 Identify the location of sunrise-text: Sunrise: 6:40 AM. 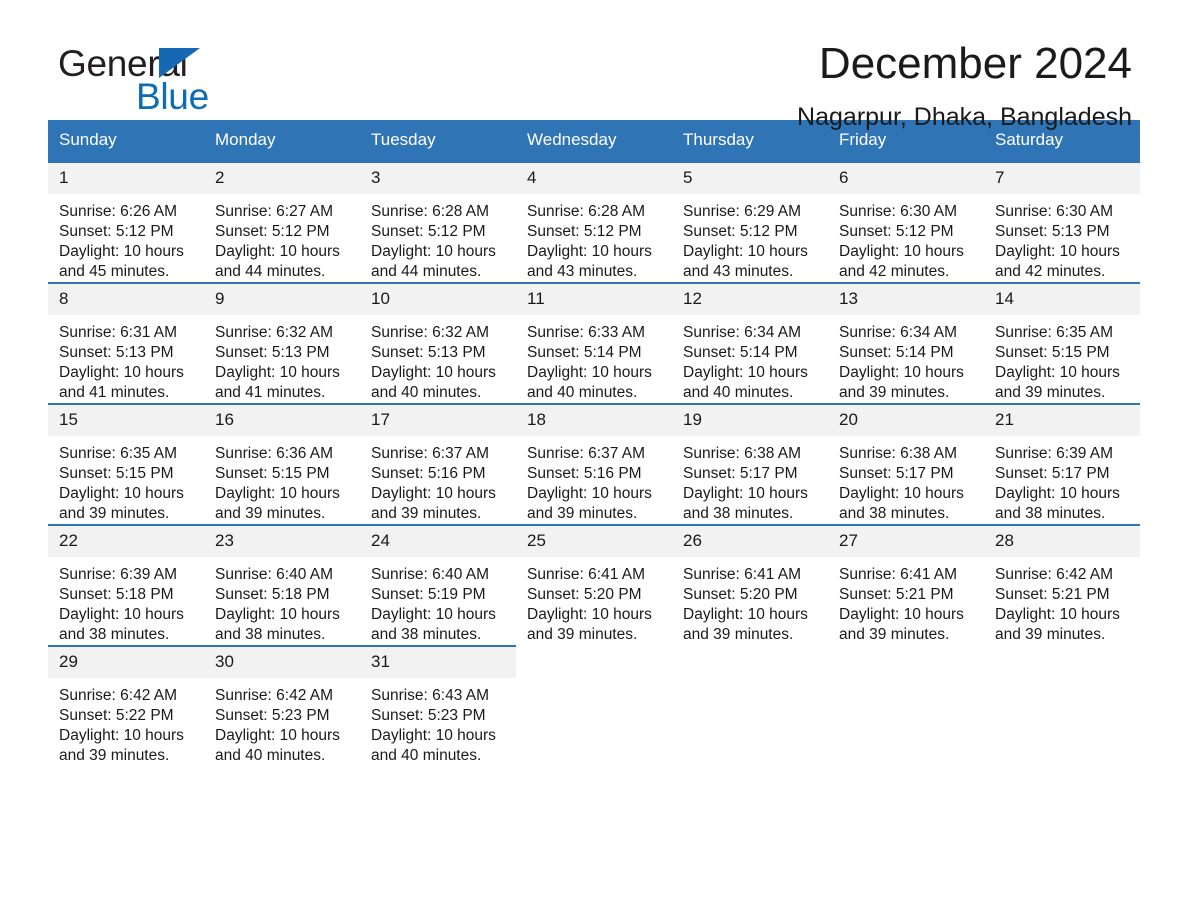
(430, 574).